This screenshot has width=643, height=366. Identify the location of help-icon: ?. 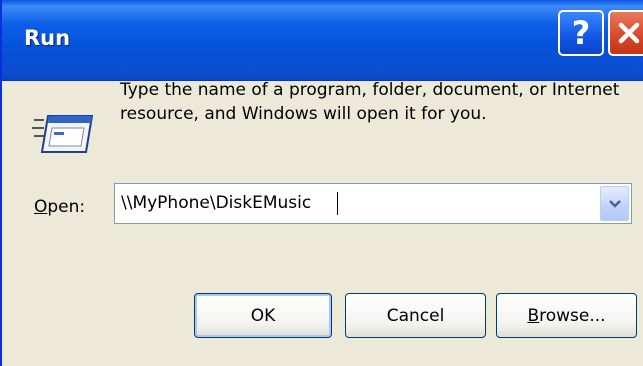
(581, 33).